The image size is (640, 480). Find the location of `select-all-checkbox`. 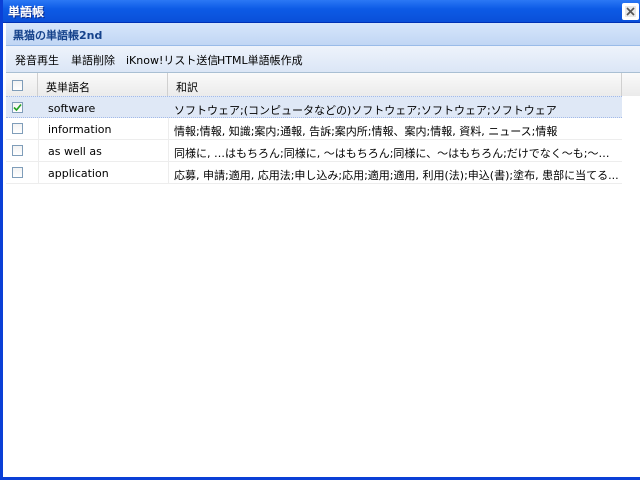

select-all-checkbox is located at coordinates (17, 85).